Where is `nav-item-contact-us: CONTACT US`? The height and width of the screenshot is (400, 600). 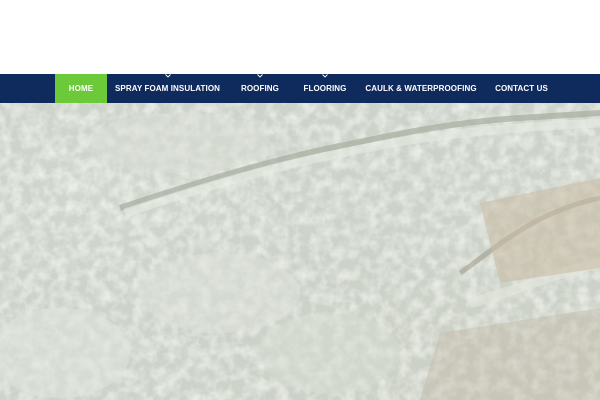
nav-item-contact-us: CONTACT US is located at coordinates (521, 88).